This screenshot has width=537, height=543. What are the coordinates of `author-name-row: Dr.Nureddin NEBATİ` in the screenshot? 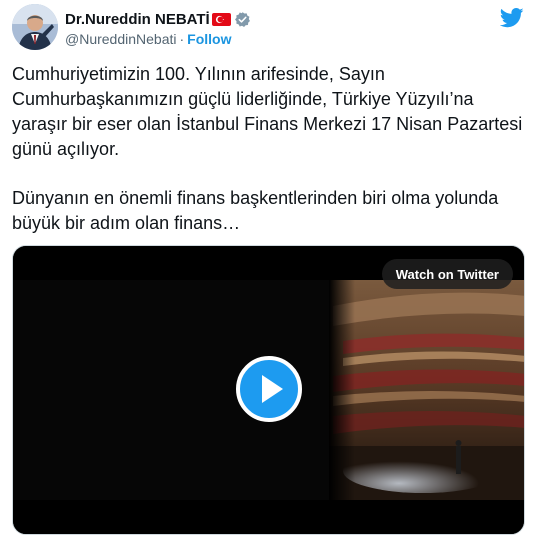 It's located at (158, 19).